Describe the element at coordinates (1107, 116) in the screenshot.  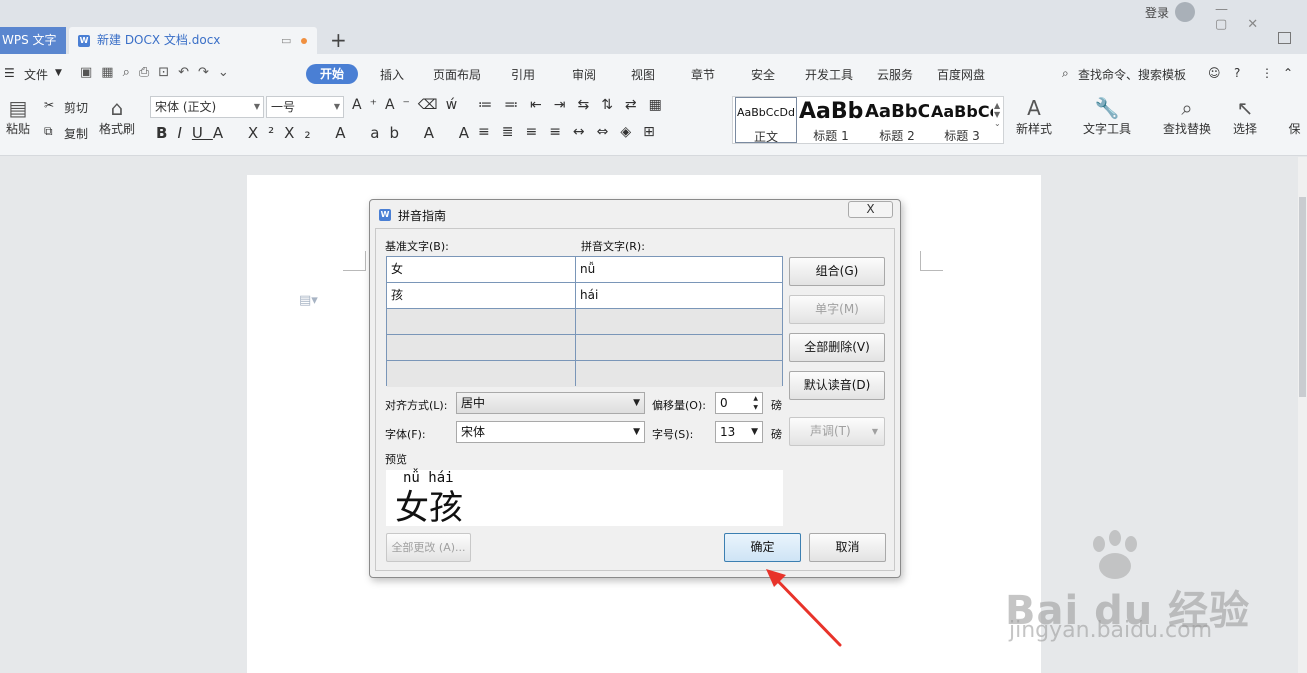
I see `text-tools-button: 🔧 文字工具` at that location.